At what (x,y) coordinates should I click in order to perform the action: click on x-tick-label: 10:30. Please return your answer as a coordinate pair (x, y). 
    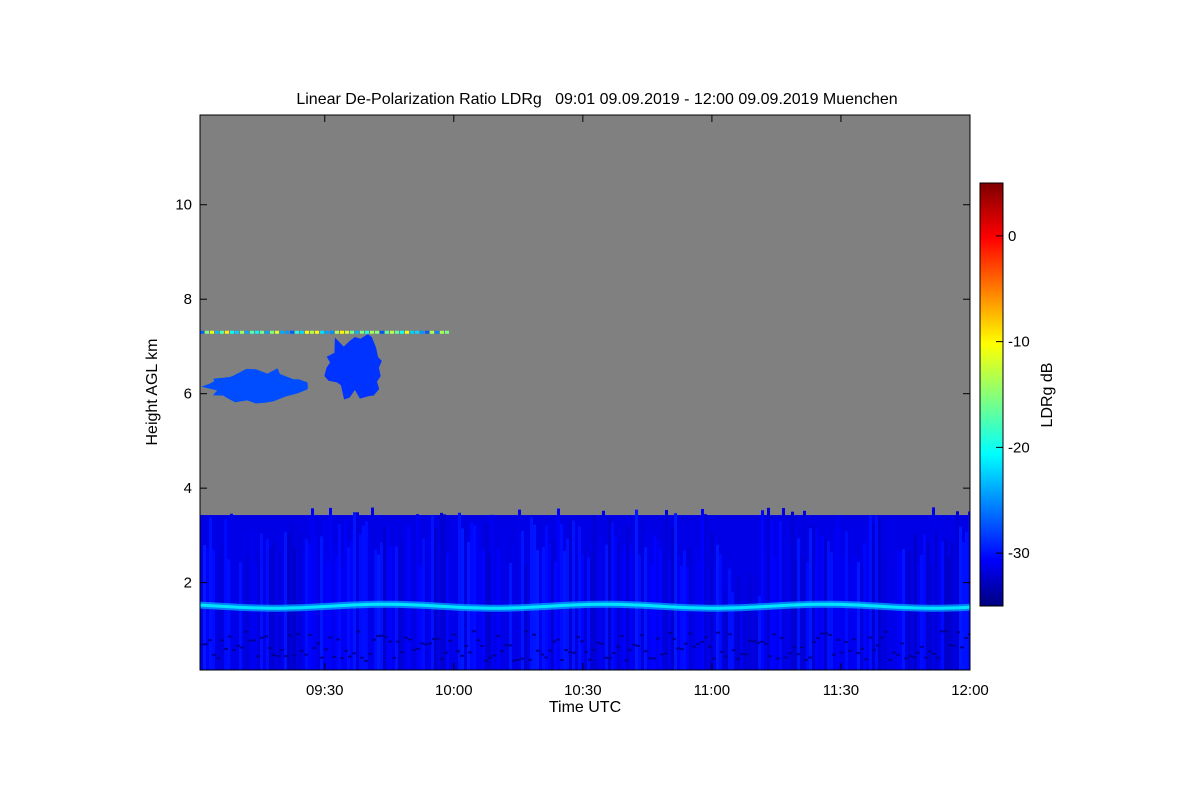
    Looking at the image, I should click on (583, 690).